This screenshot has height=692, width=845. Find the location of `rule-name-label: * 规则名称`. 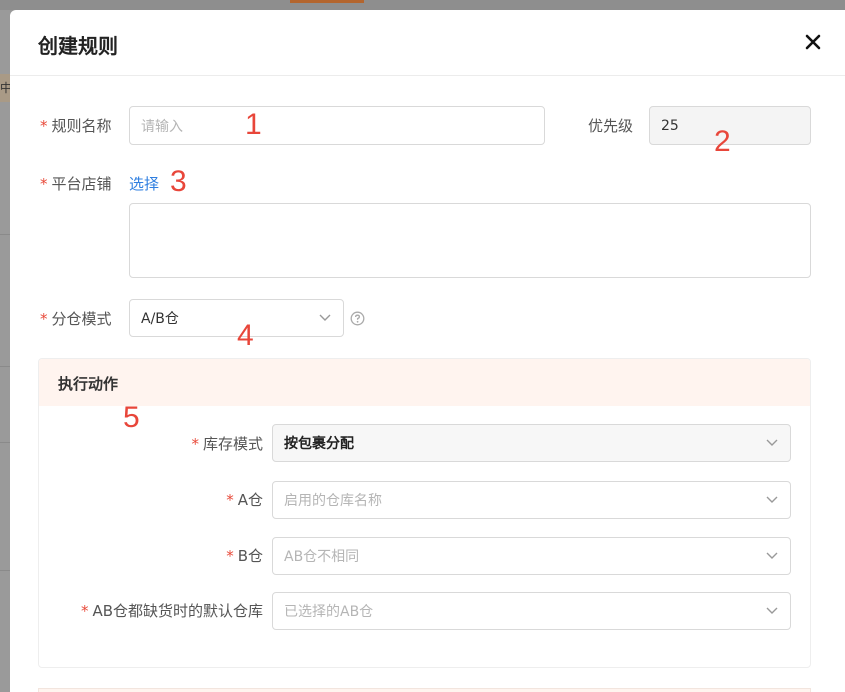

rule-name-label: * 规则名称 is located at coordinates (76, 126).